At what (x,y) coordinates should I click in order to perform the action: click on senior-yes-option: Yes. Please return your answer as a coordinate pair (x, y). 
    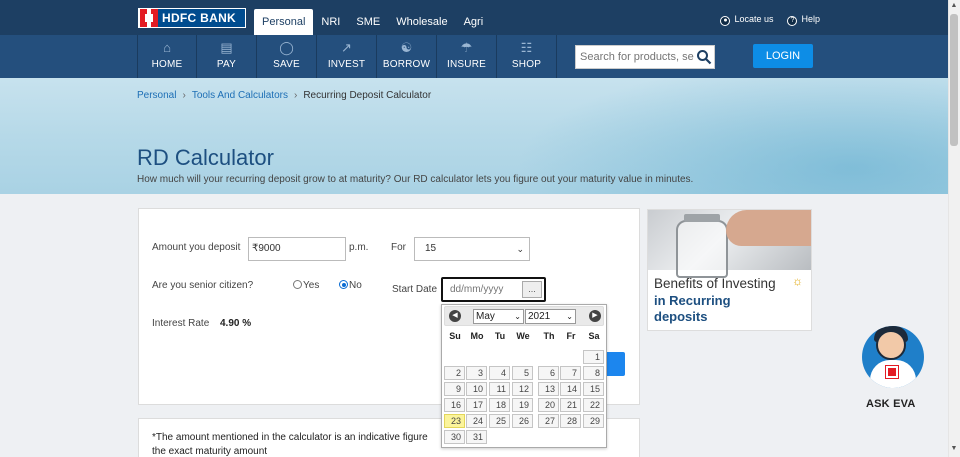
    Looking at the image, I should click on (306, 285).